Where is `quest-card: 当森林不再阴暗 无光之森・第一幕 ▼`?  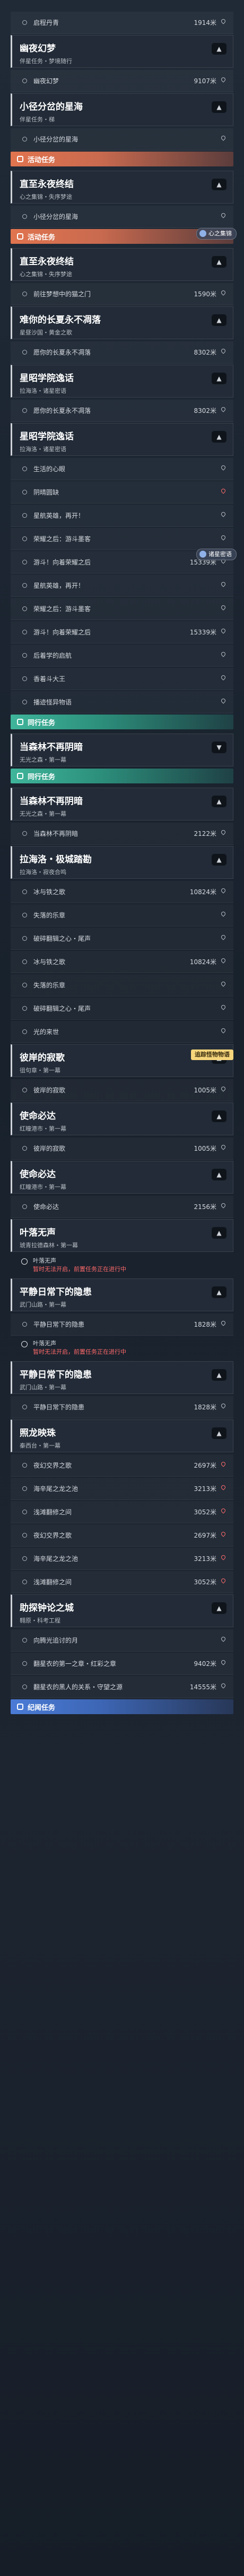 quest-card: 当森林不再阴暗 无光之森・第一幕 ▼ is located at coordinates (122, 750).